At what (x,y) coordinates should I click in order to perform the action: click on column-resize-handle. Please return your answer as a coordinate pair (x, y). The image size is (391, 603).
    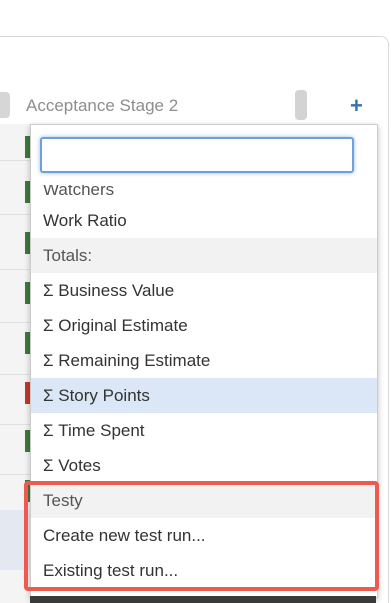
    Looking at the image, I should click on (5, 105).